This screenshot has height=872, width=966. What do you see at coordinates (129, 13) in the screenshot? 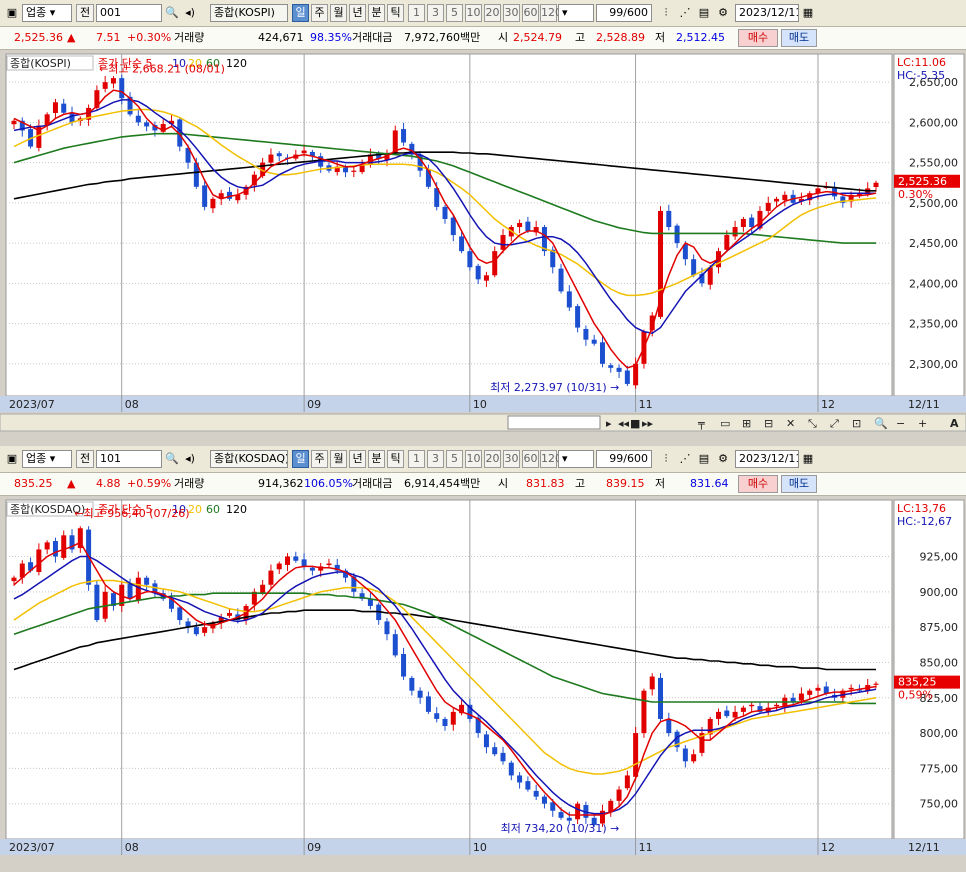
I see `code-input: 001` at bounding box center [129, 13].